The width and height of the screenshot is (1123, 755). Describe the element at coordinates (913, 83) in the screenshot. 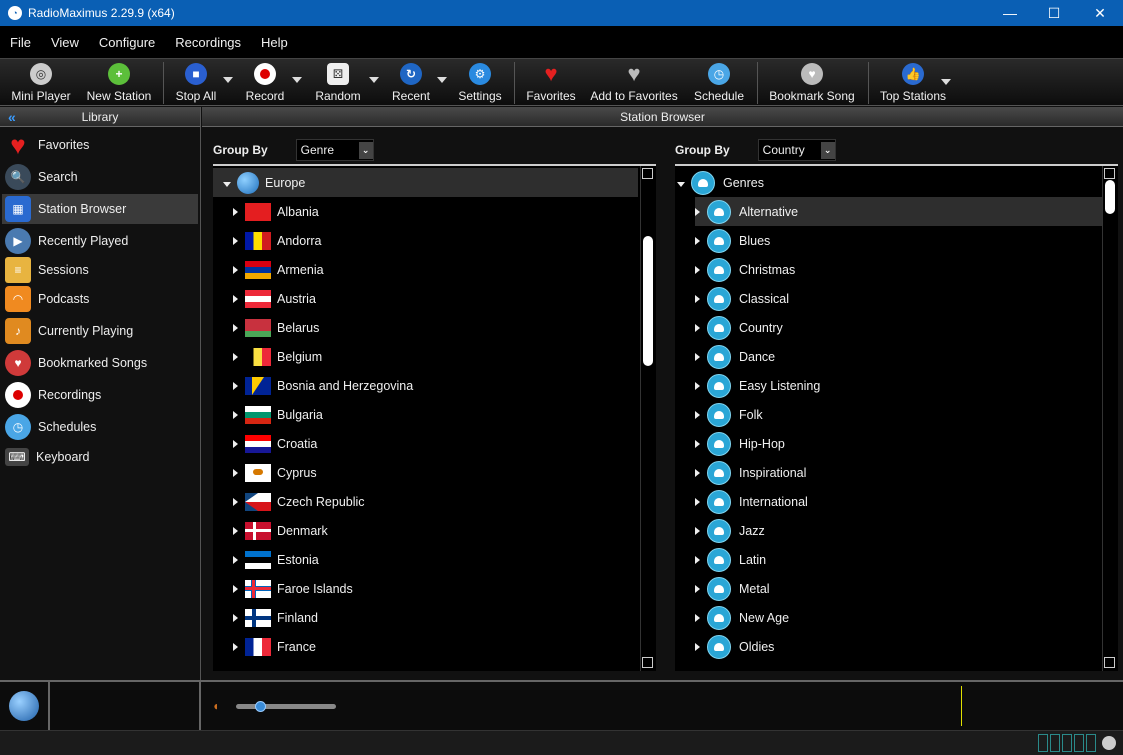

I see `top-stations-button: 👍 Top Stations` at that location.